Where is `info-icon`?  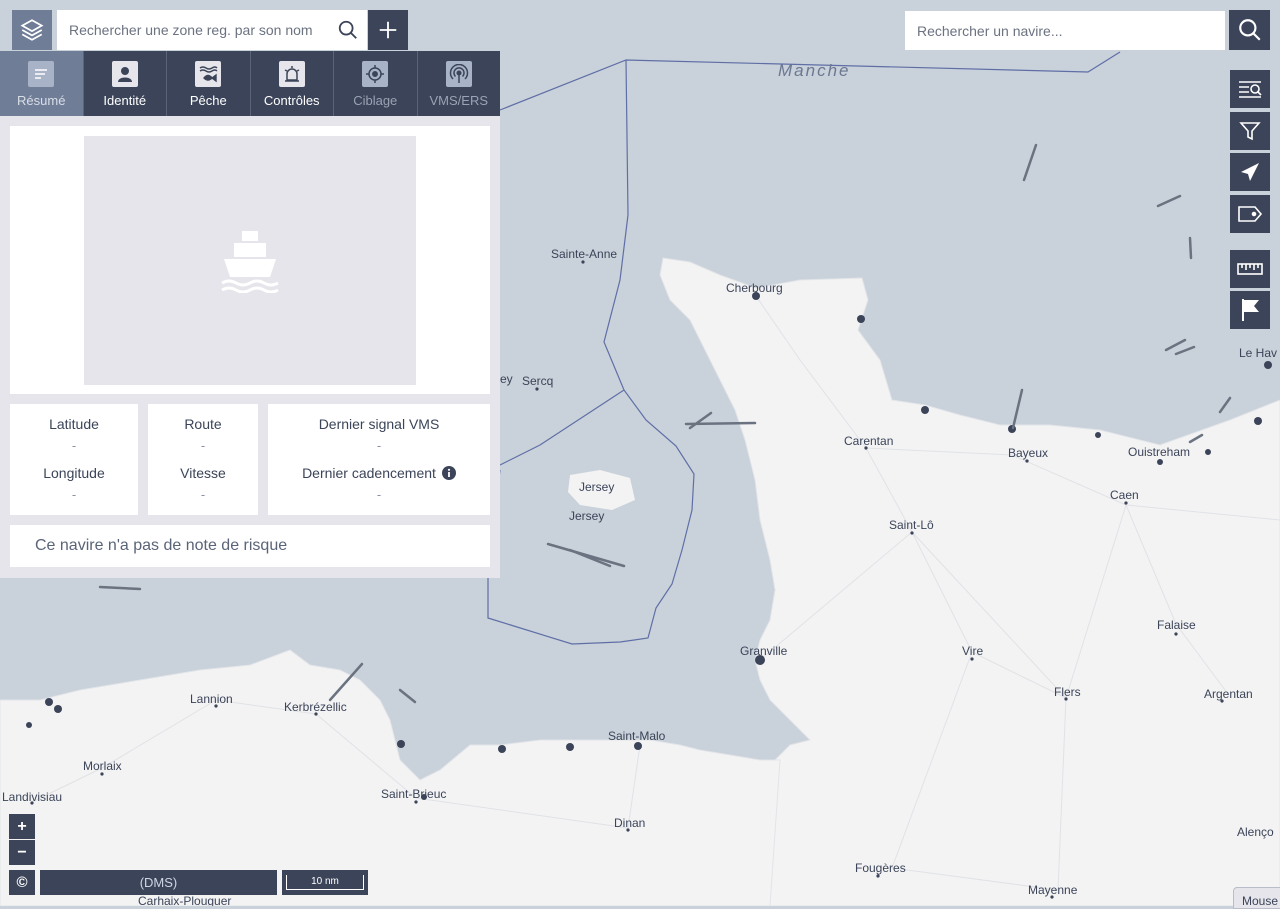 info-icon is located at coordinates (448, 473).